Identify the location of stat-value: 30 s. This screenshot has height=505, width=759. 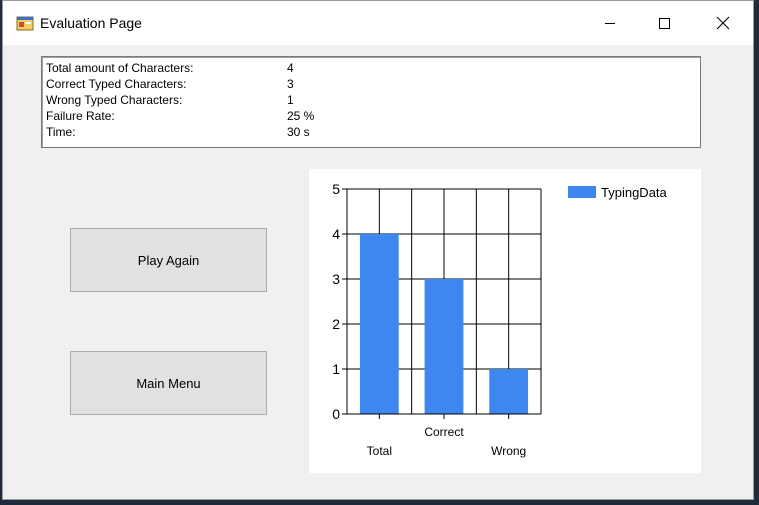
(298, 132).